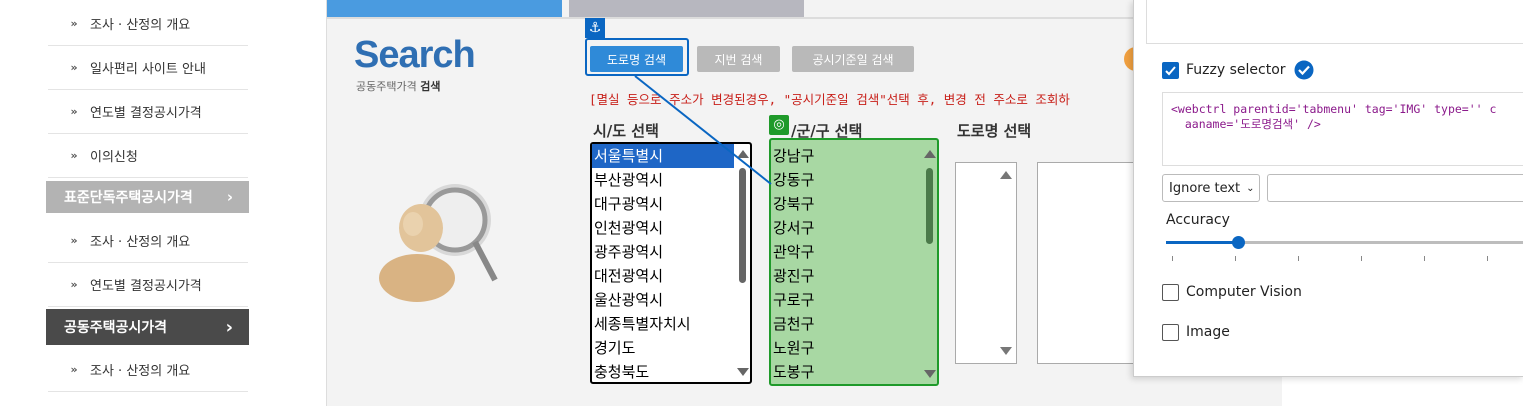 This screenshot has width=1523, height=406. I want to click on verified-icon, so click(1304, 70).